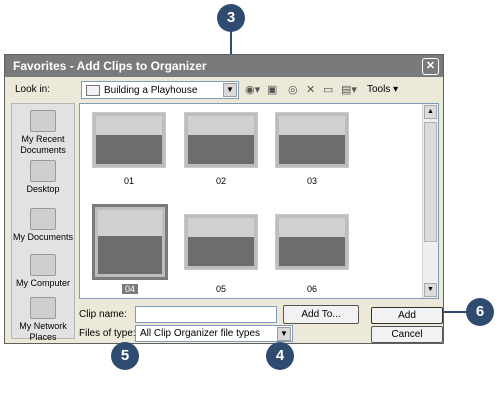 This screenshot has height=400, width=500. I want to click on cancel-button: Cancel, so click(407, 334).